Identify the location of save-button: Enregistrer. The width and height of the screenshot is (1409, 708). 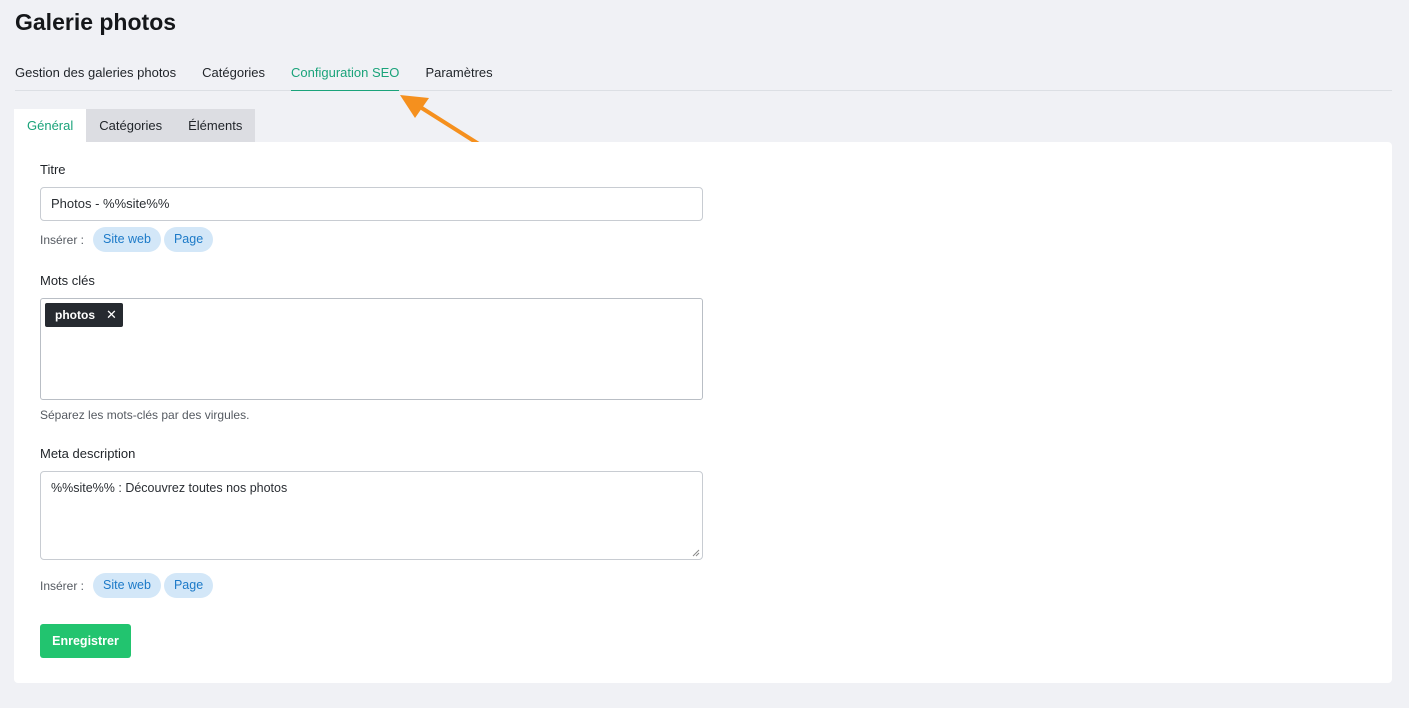
(85, 641).